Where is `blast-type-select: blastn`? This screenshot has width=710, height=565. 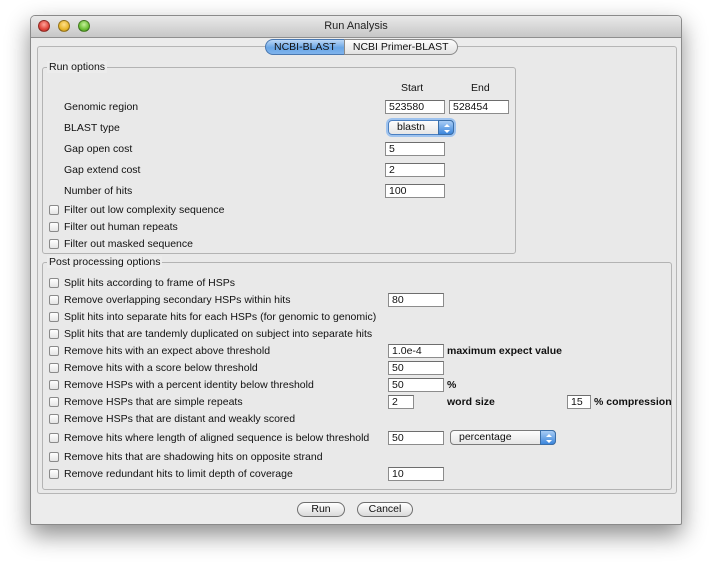
blast-type-select: blastn is located at coordinates (421, 127).